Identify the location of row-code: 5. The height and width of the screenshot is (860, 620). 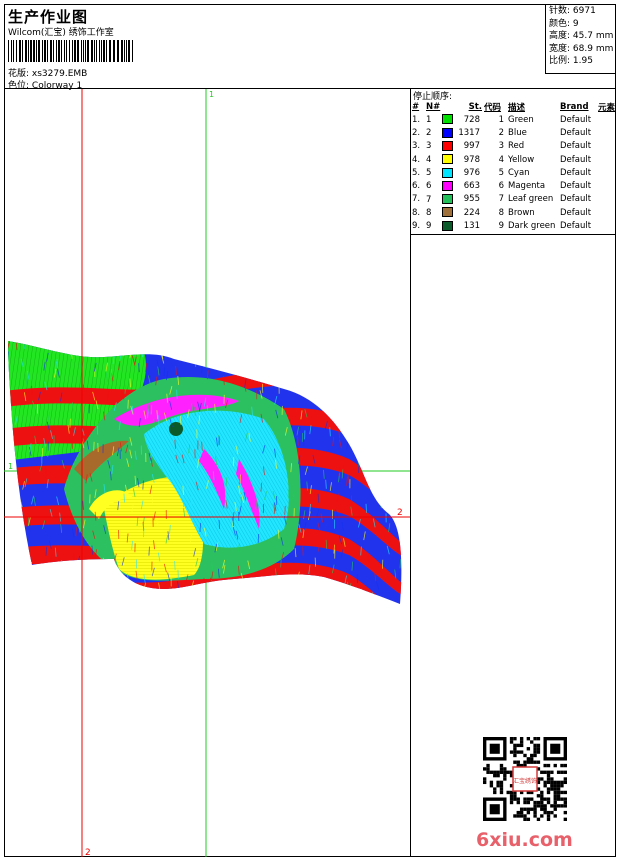
(501, 172).